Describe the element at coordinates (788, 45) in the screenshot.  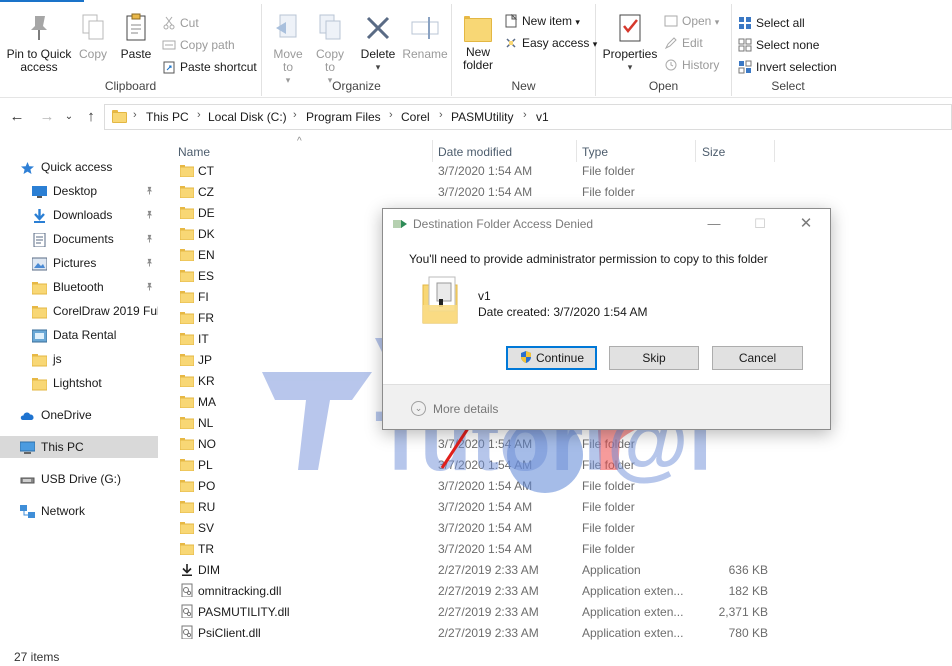
I see `select-none-label: Select none` at that location.